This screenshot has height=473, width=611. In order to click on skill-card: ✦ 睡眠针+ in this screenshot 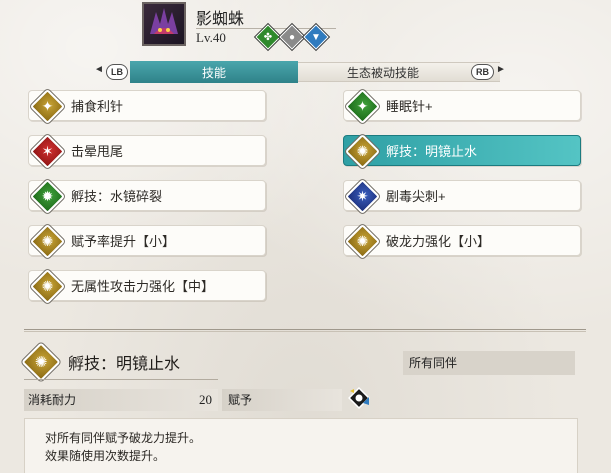, I will do `click(462, 106)`.